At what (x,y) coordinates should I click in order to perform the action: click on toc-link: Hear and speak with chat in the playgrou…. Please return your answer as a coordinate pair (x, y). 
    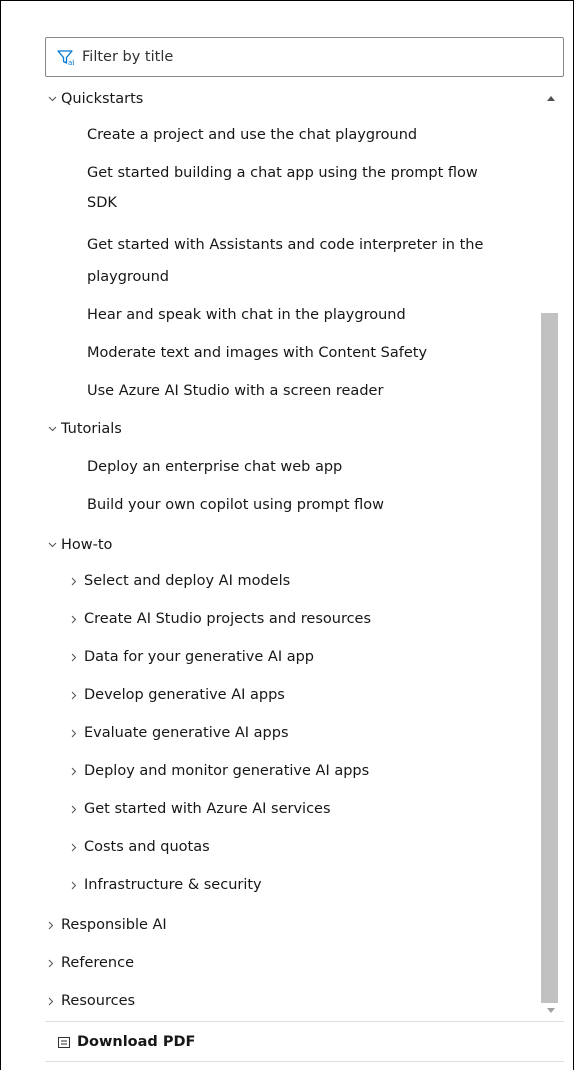
    Looking at the image, I should click on (314, 315).